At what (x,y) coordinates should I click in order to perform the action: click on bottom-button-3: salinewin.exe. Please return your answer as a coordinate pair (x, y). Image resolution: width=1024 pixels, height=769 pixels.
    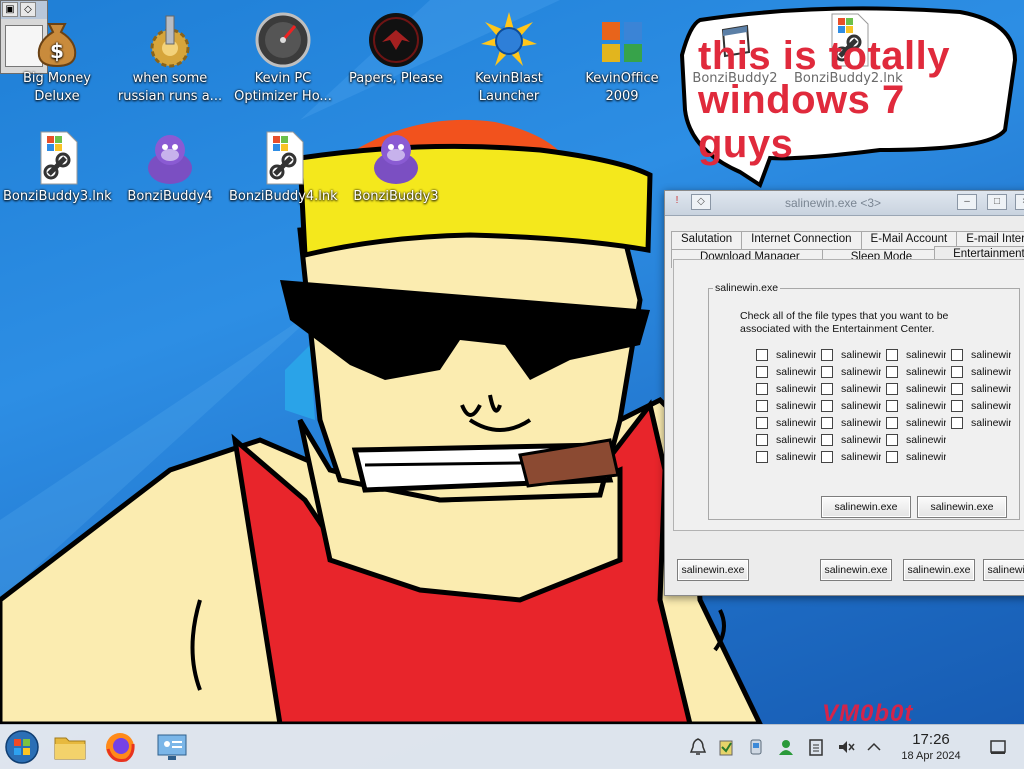
    Looking at the image, I should click on (939, 570).